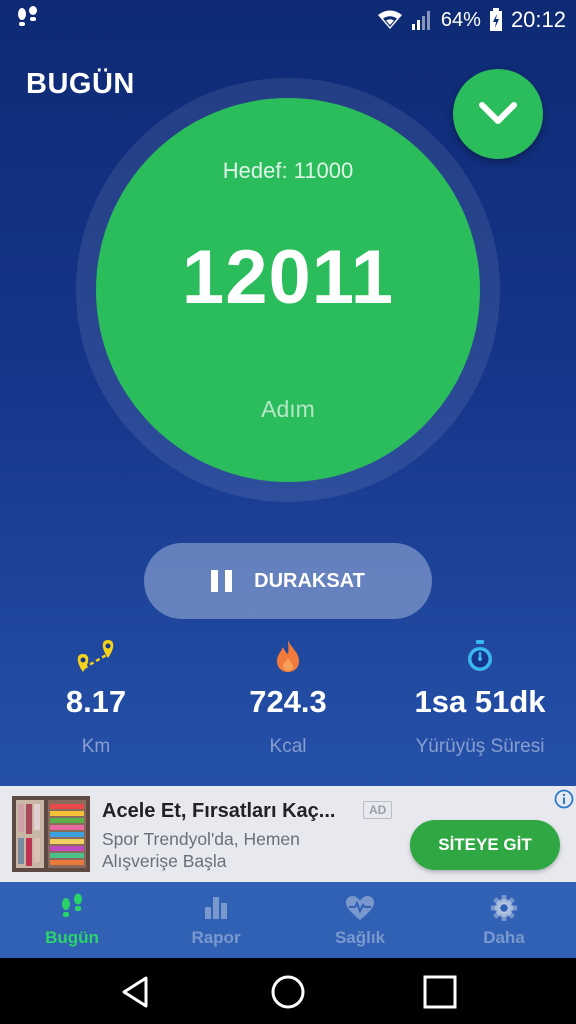  I want to click on expand-button, so click(498, 114).